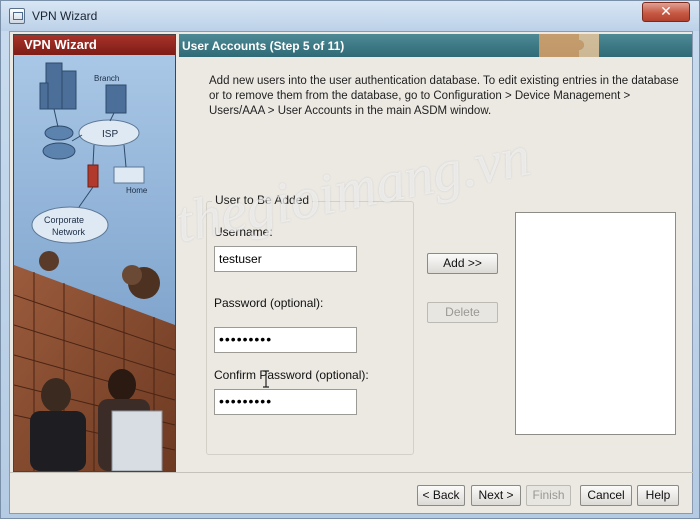 The height and width of the screenshot is (519, 700). I want to click on next-button: Next >, so click(496, 495).